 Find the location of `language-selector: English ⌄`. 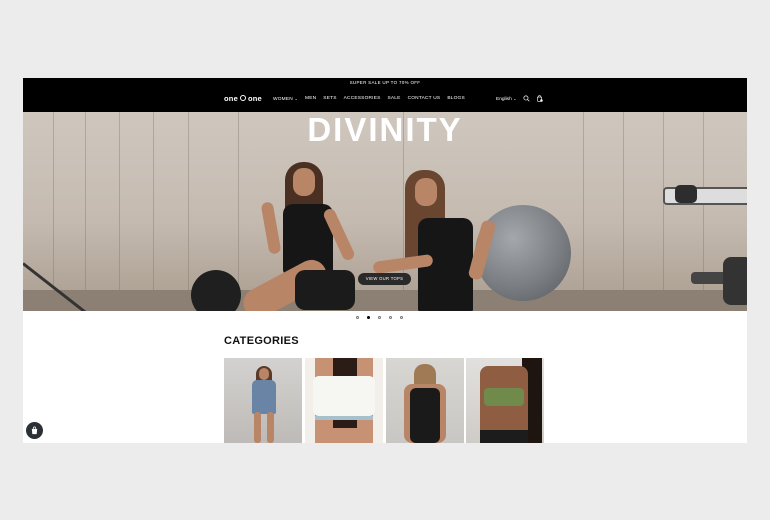

language-selector: English ⌄ is located at coordinates (506, 99).